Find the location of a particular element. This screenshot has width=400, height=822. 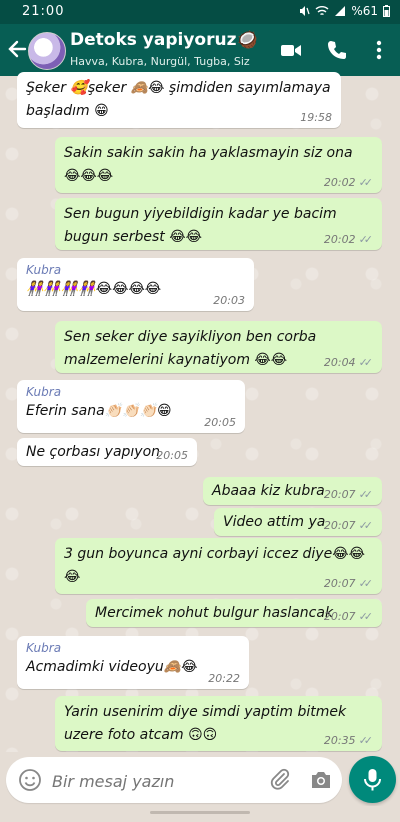

status-icons: %61 is located at coordinates (344, 11).